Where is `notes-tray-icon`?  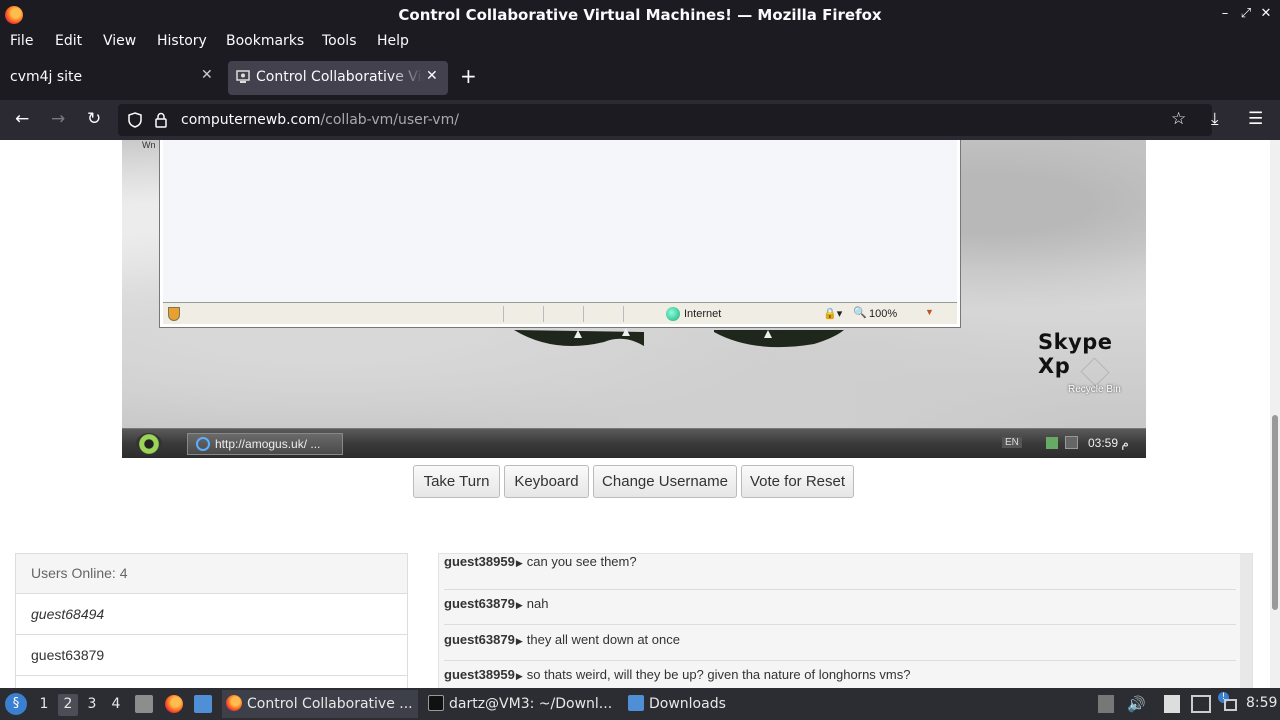 notes-tray-icon is located at coordinates (1172, 704).